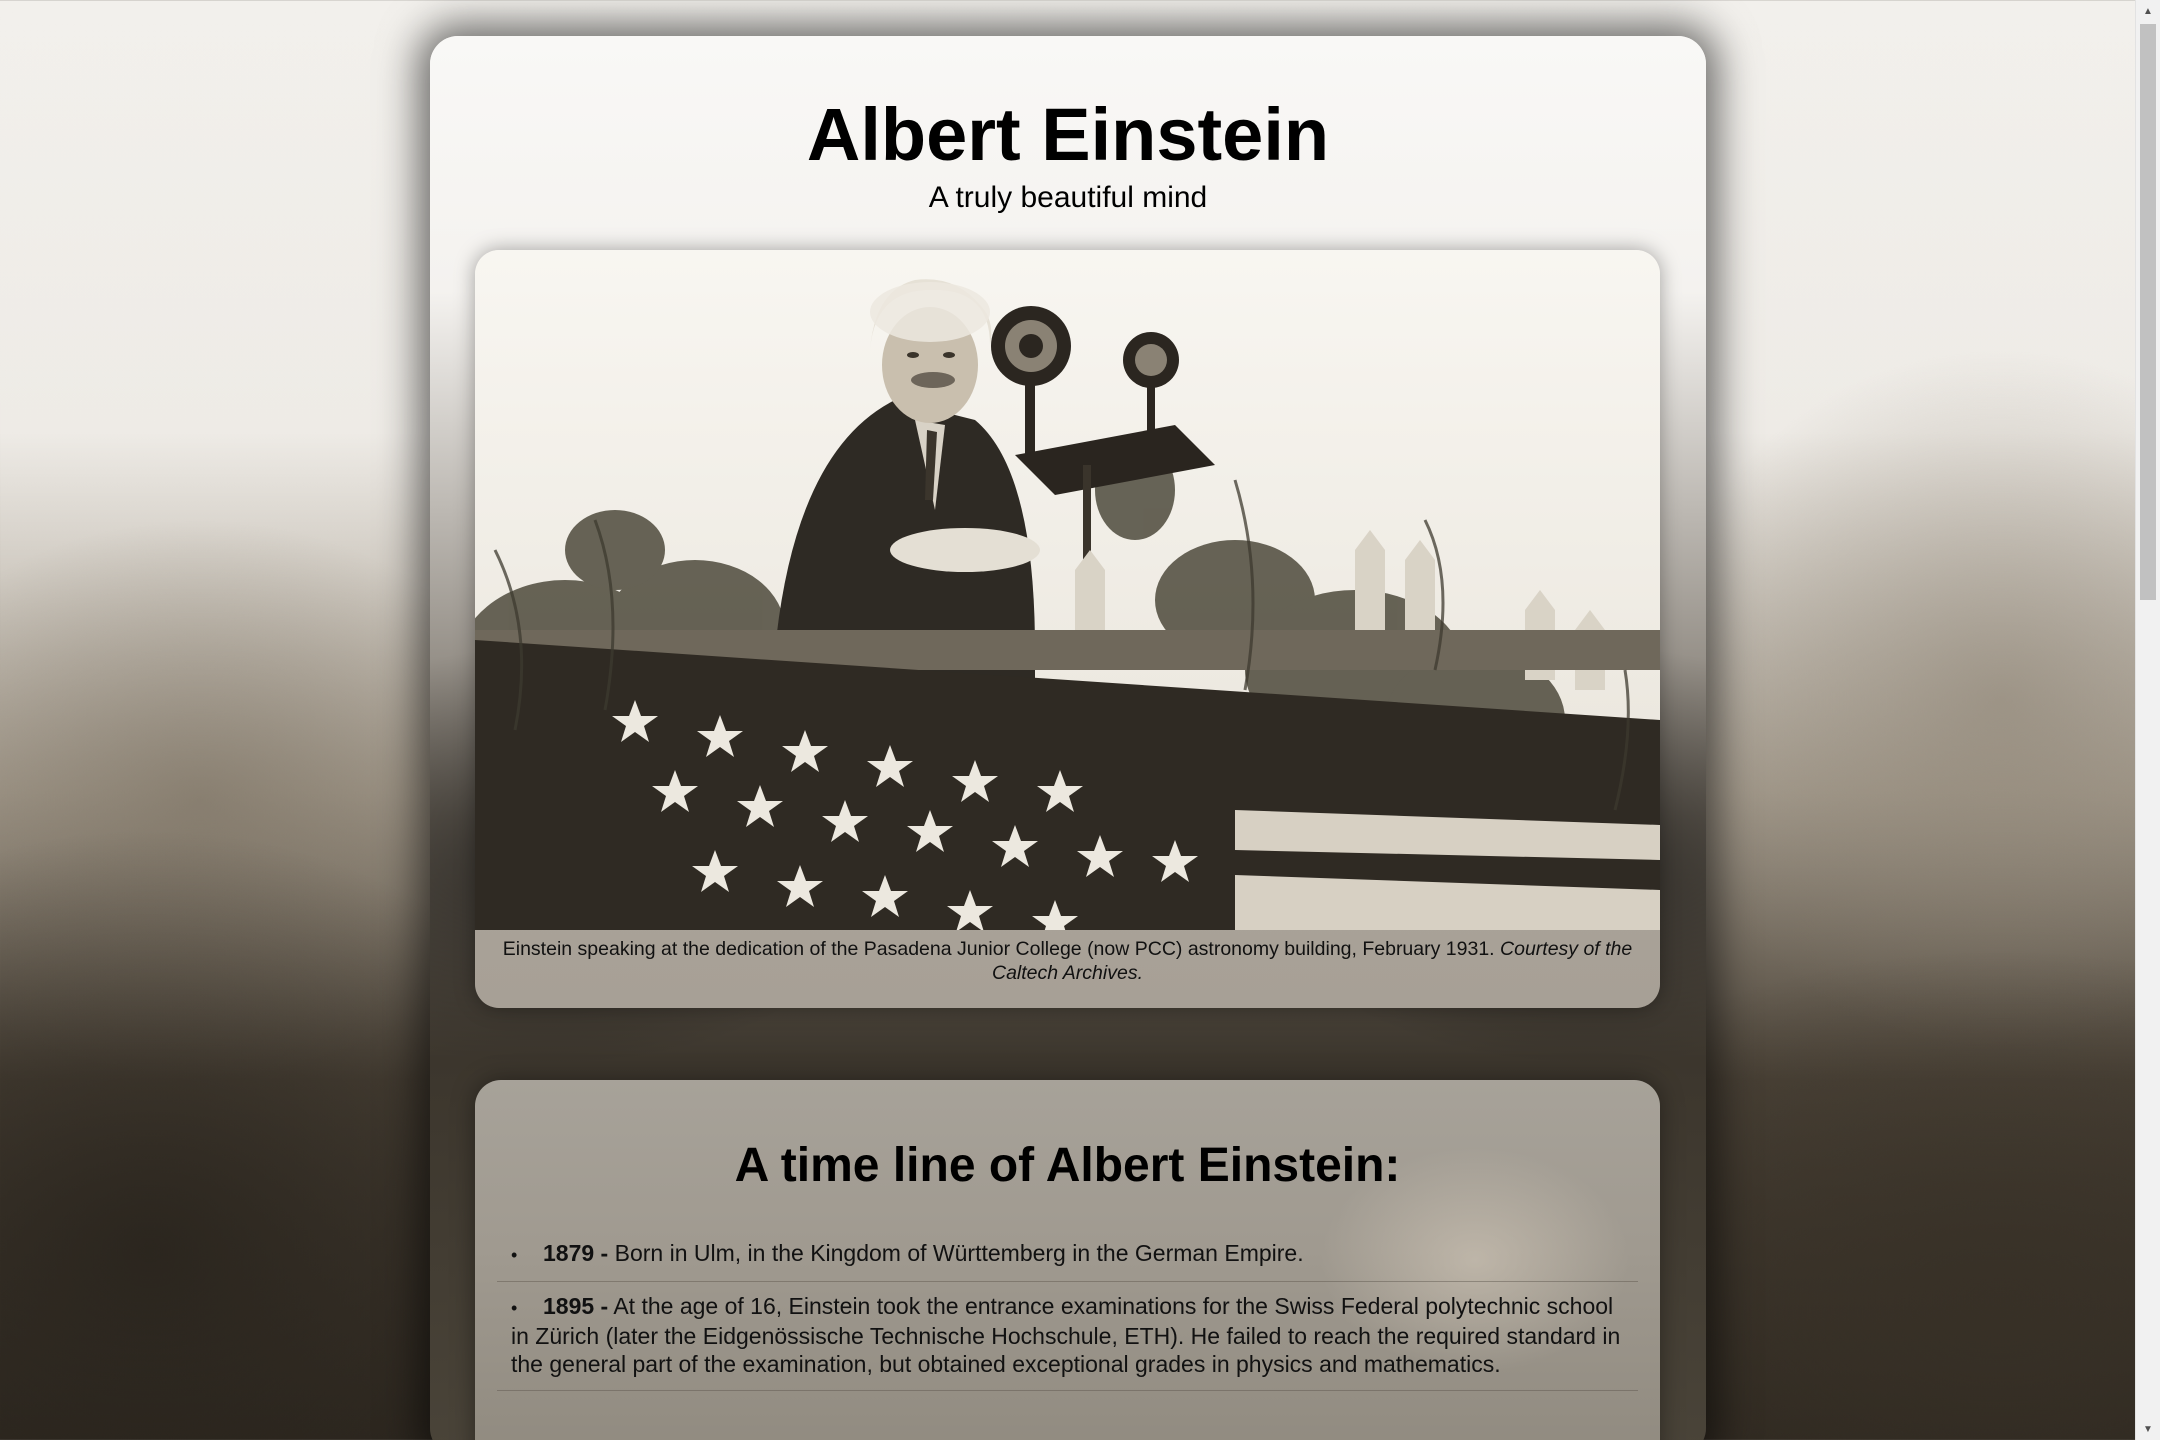 Image resolution: width=2160 pixels, height=1440 pixels. I want to click on scroll-up-arrow-icon: ▲, so click(2148, 11).